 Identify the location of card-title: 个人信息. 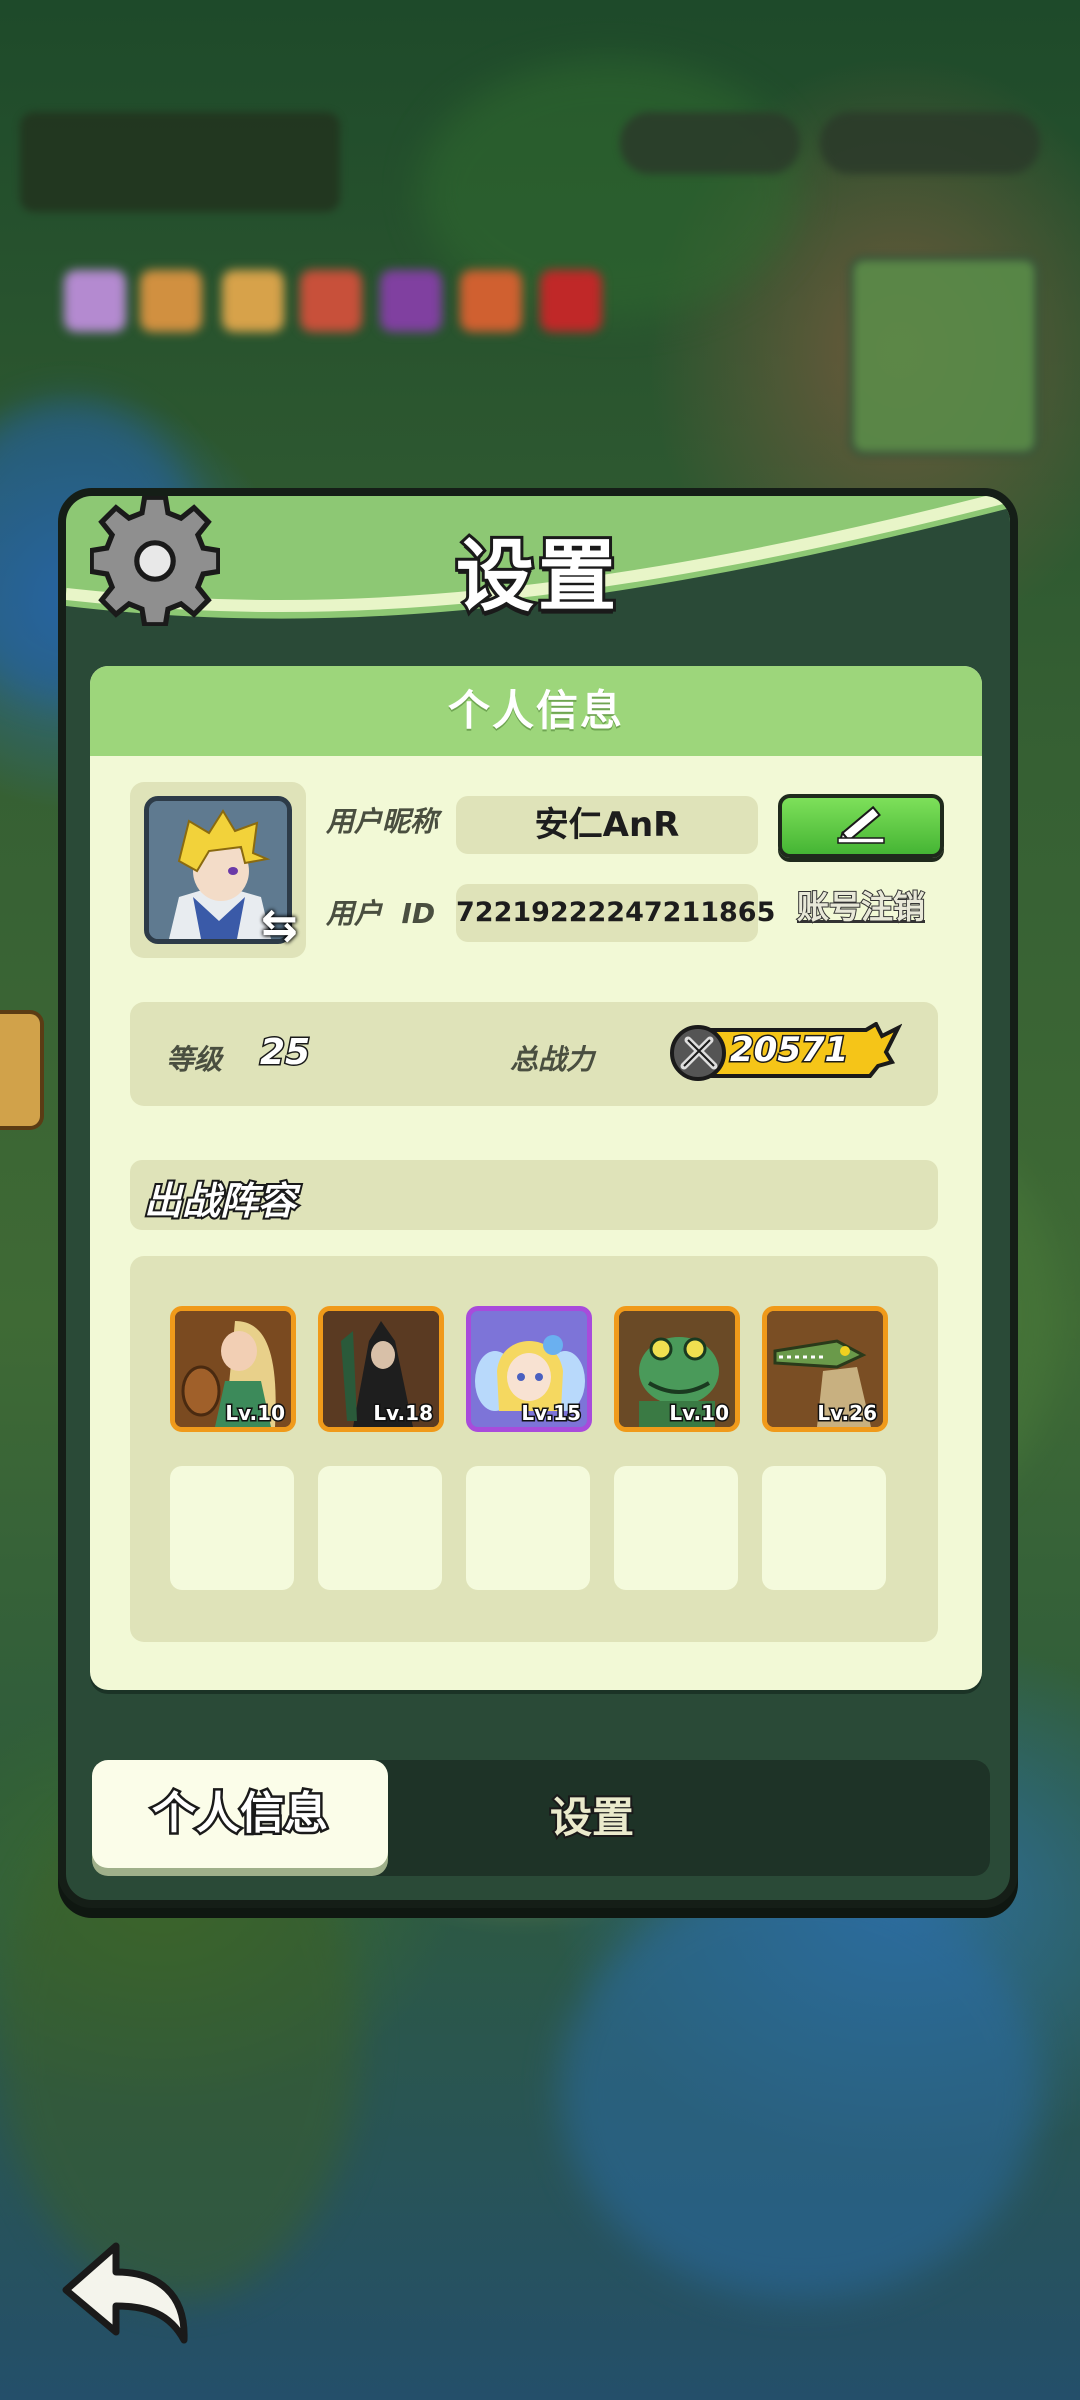
(536, 711).